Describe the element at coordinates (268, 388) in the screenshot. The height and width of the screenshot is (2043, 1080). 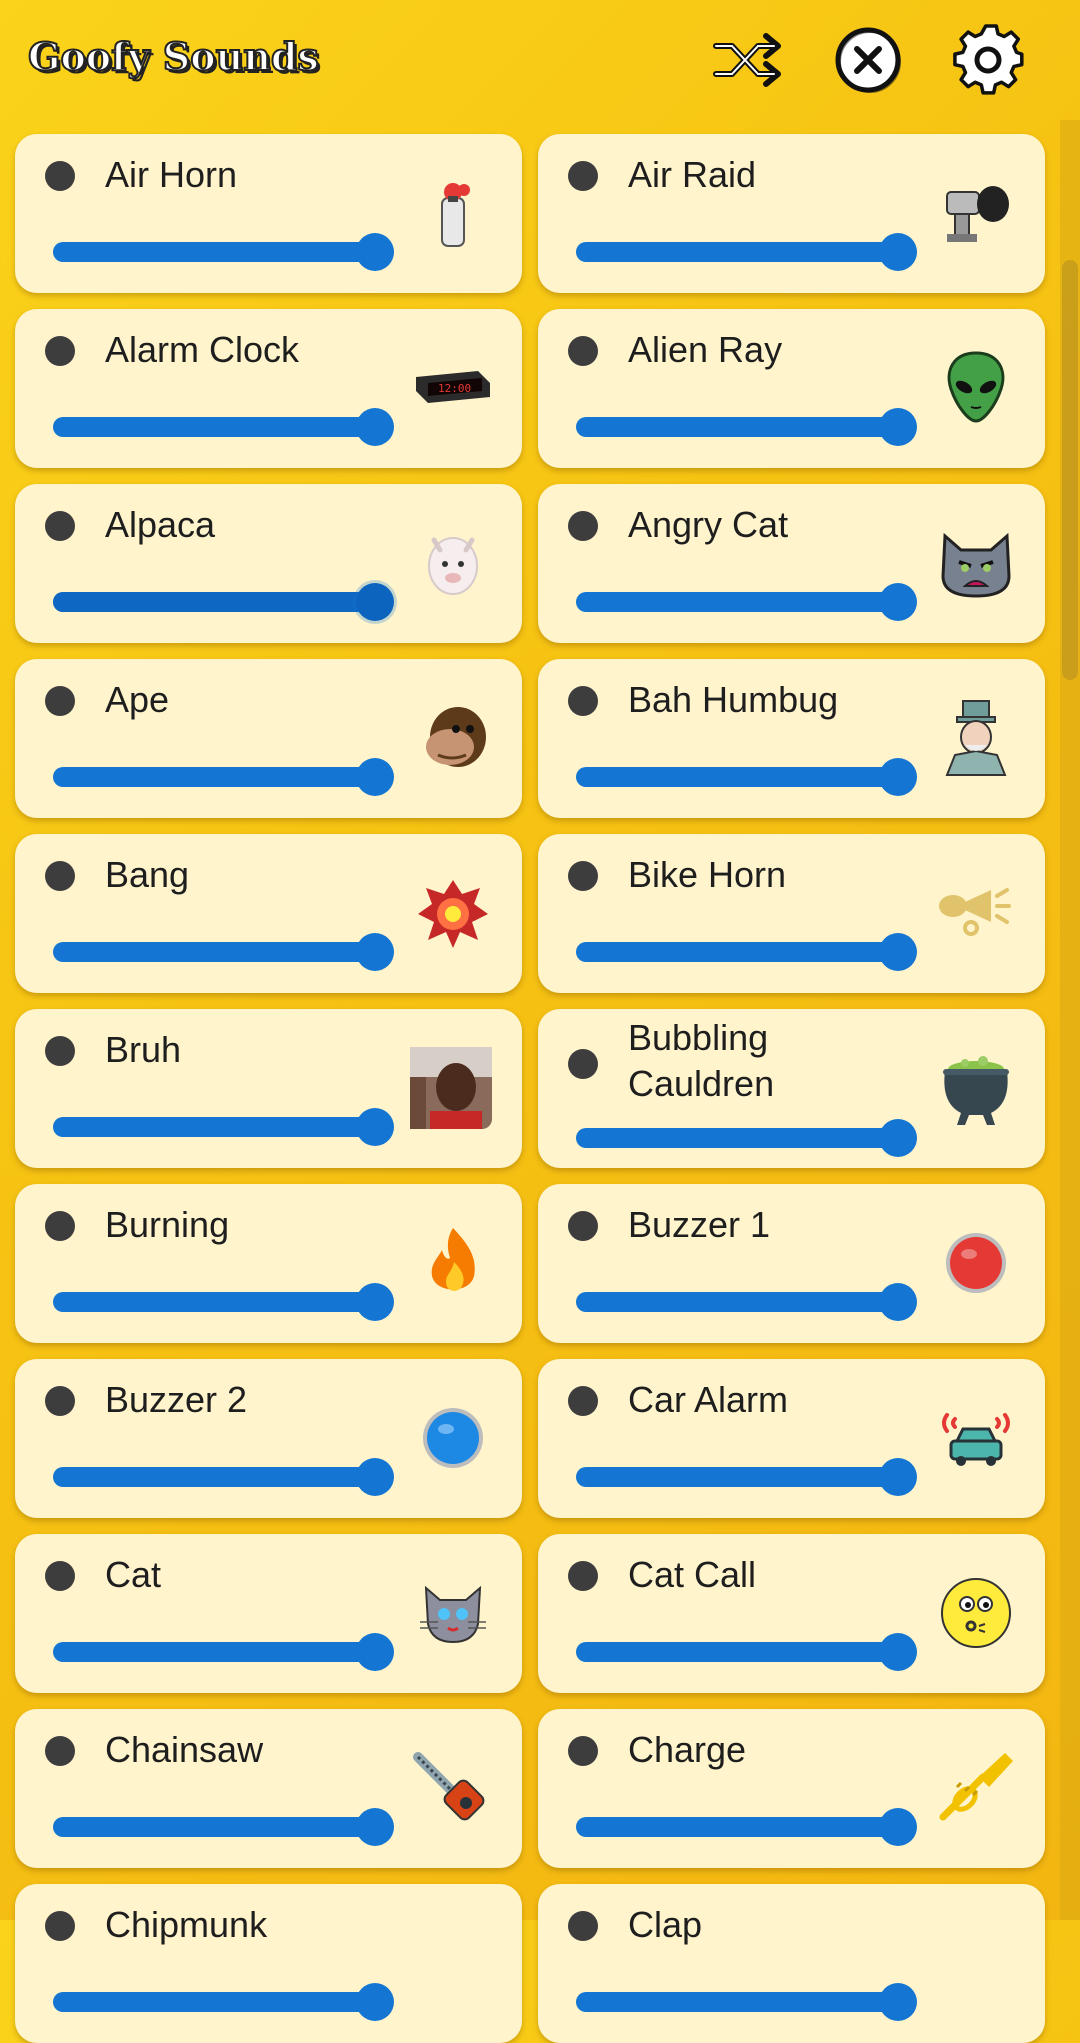
I see `sound-card-alarm-clock: Alarm Clock 12:00` at that location.